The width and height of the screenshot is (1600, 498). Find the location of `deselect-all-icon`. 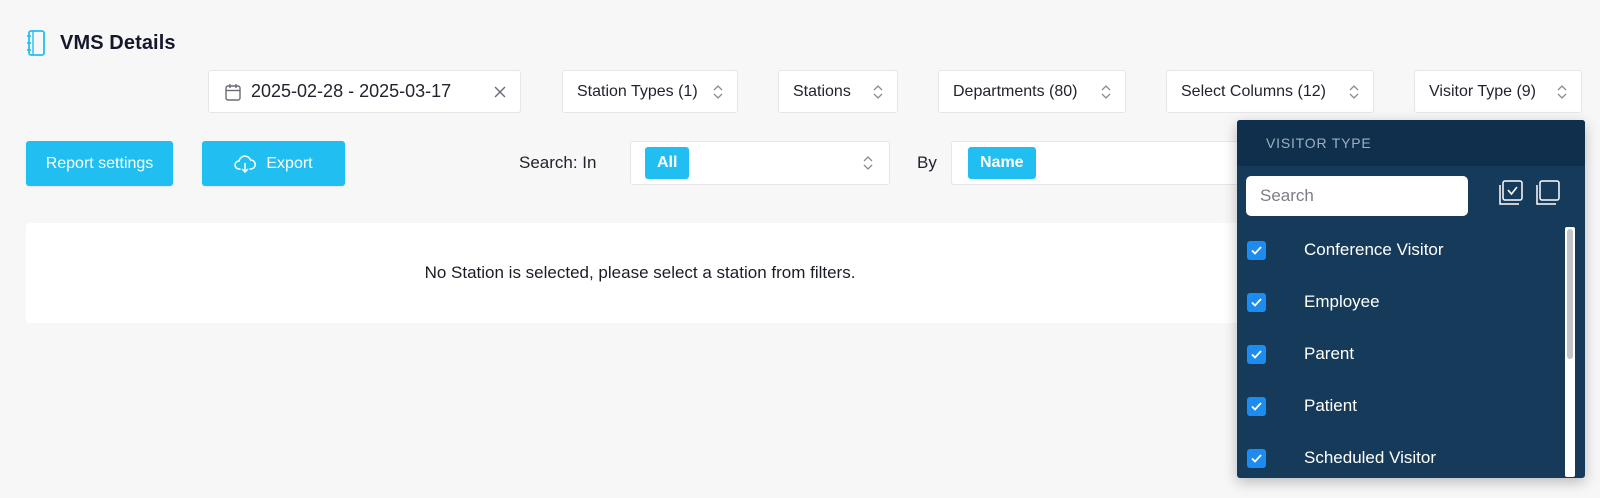

deselect-all-icon is located at coordinates (1548, 193).